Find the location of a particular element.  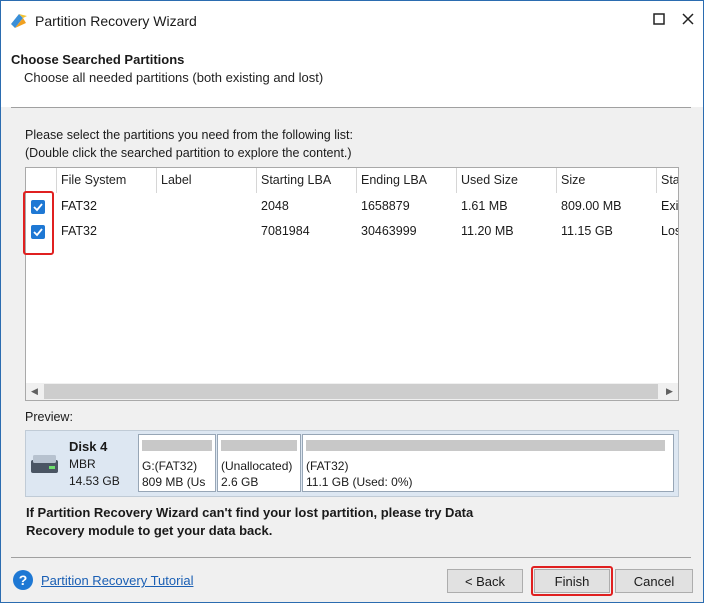

partition-block: (Unallocated) 2.6 GB is located at coordinates (259, 463).